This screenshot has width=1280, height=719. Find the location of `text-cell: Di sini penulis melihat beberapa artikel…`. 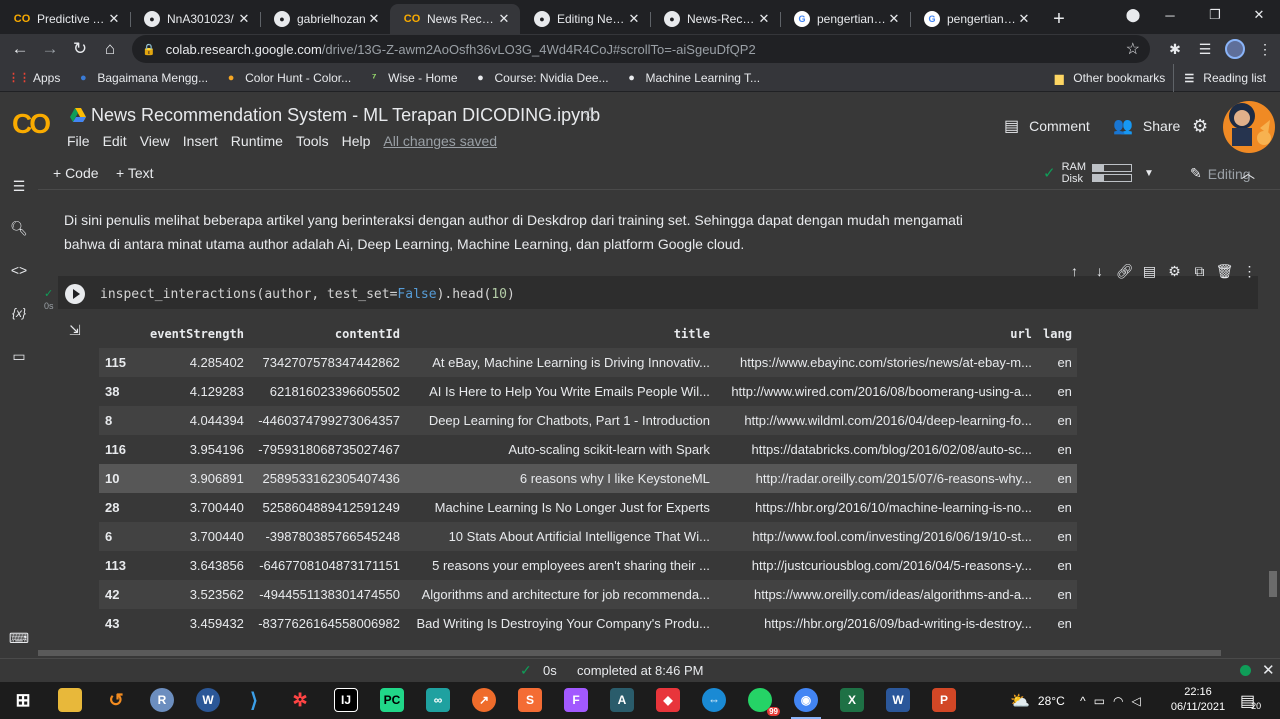

text-cell: Di sini penulis melihat beberapa artikel… is located at coordinates (514, 232).